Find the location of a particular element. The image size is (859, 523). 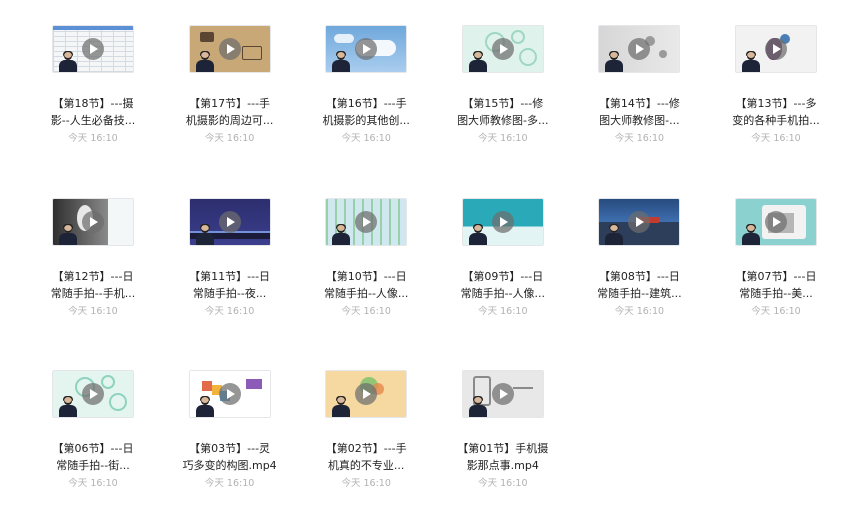

file-item: 【第07节】---日 常随手拍--美... 今天 16:10 is located at coordinates (776, 257).